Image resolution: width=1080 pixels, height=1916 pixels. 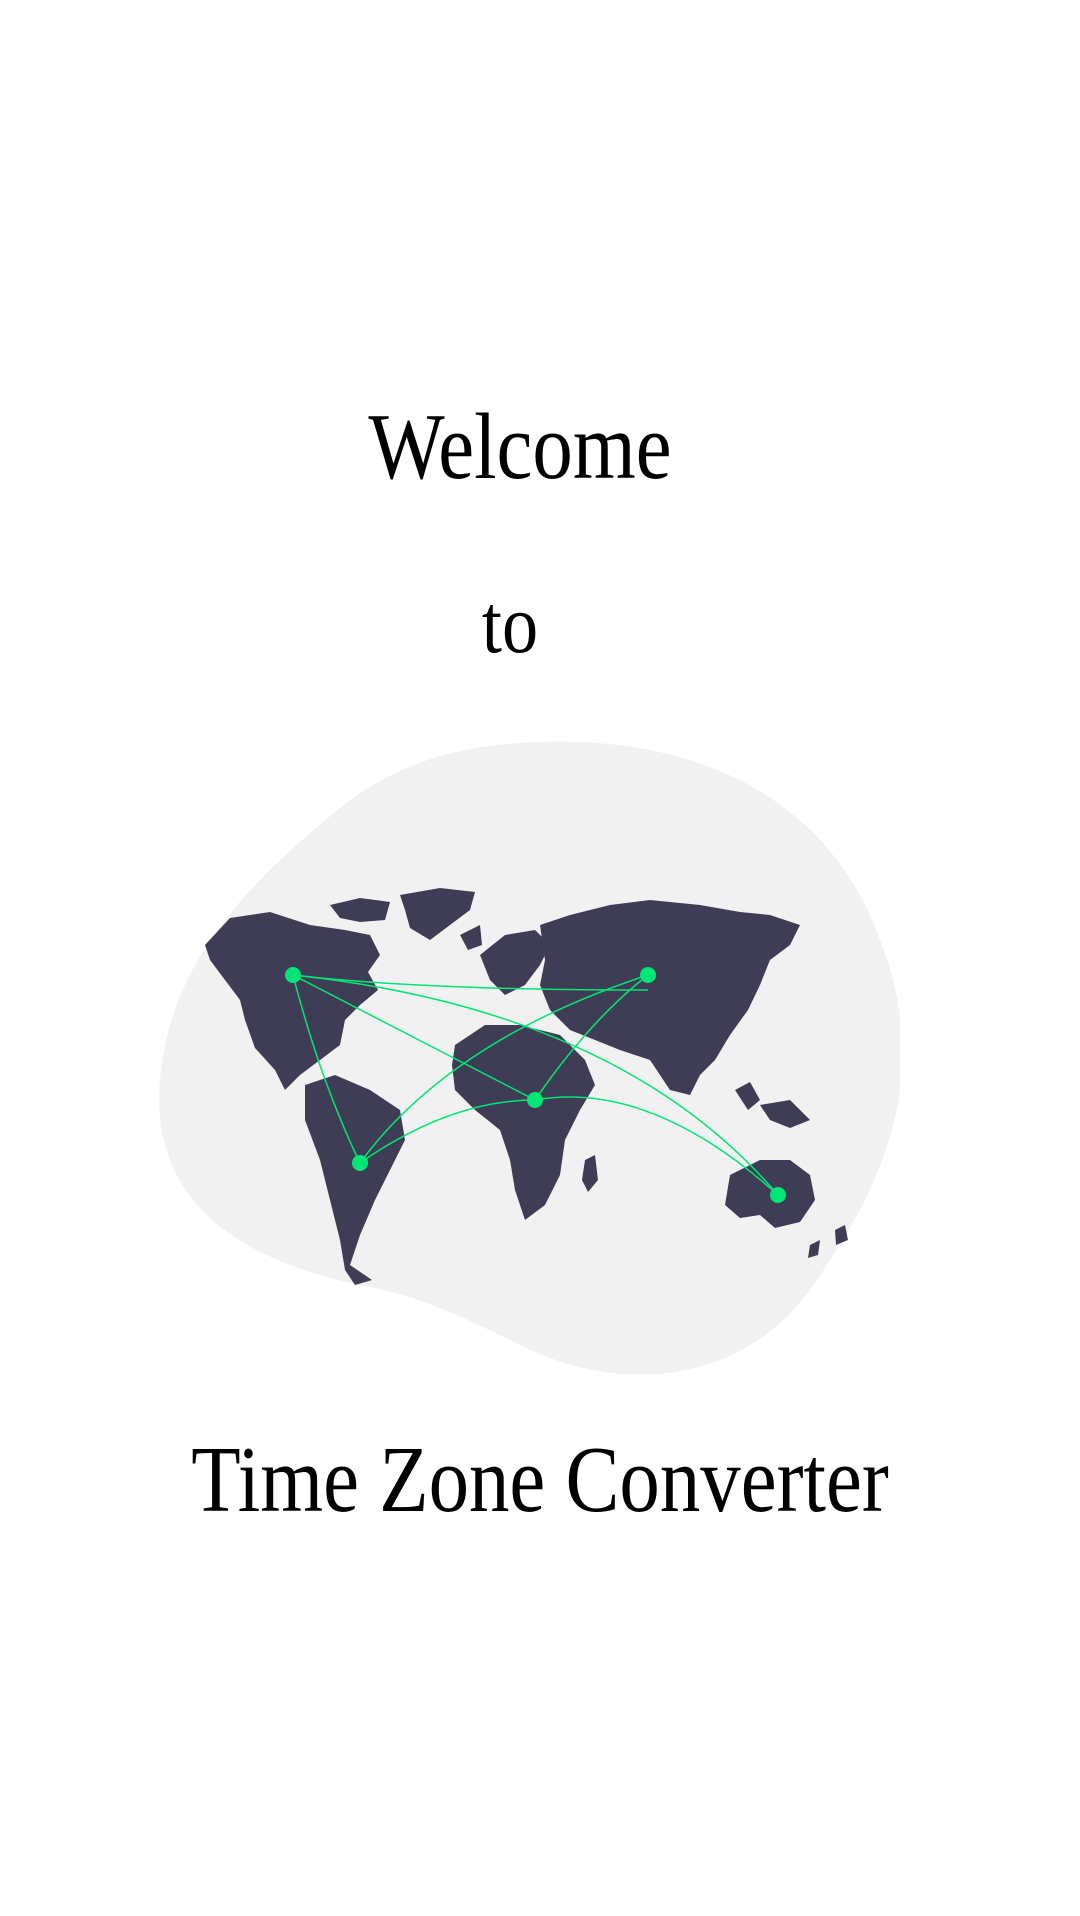 What do you see at coordinates (510, 624) in the screenshot?
I see `connector-text: to` at bounding box center [510, 624].